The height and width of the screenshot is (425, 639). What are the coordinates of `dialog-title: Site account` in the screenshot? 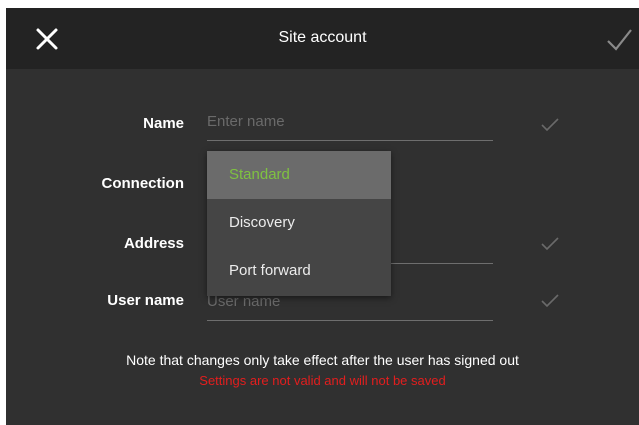 It's located at (322, 37).